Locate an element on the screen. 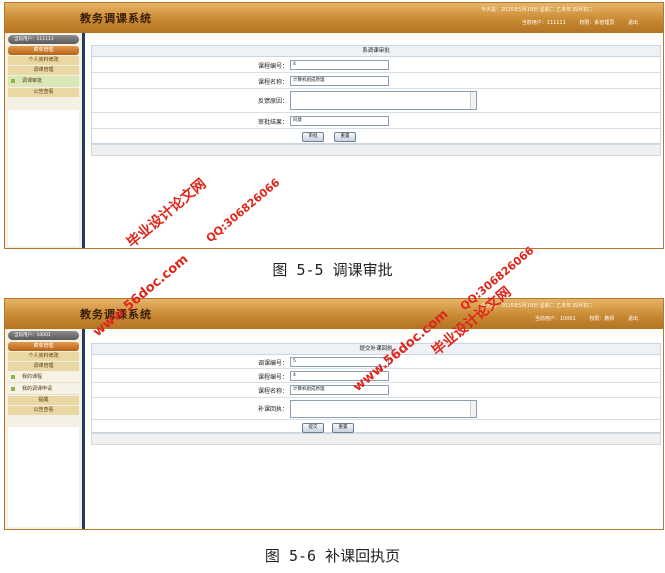 The width and height of the screenshot is (665, 573). sidebar-item-label: 我的课程 is located at coordinates (32, 377).